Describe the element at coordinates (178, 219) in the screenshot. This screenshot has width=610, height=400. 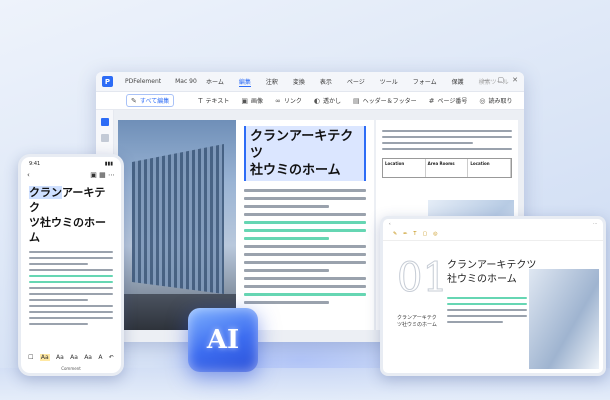
I see `building-facade` at that location.